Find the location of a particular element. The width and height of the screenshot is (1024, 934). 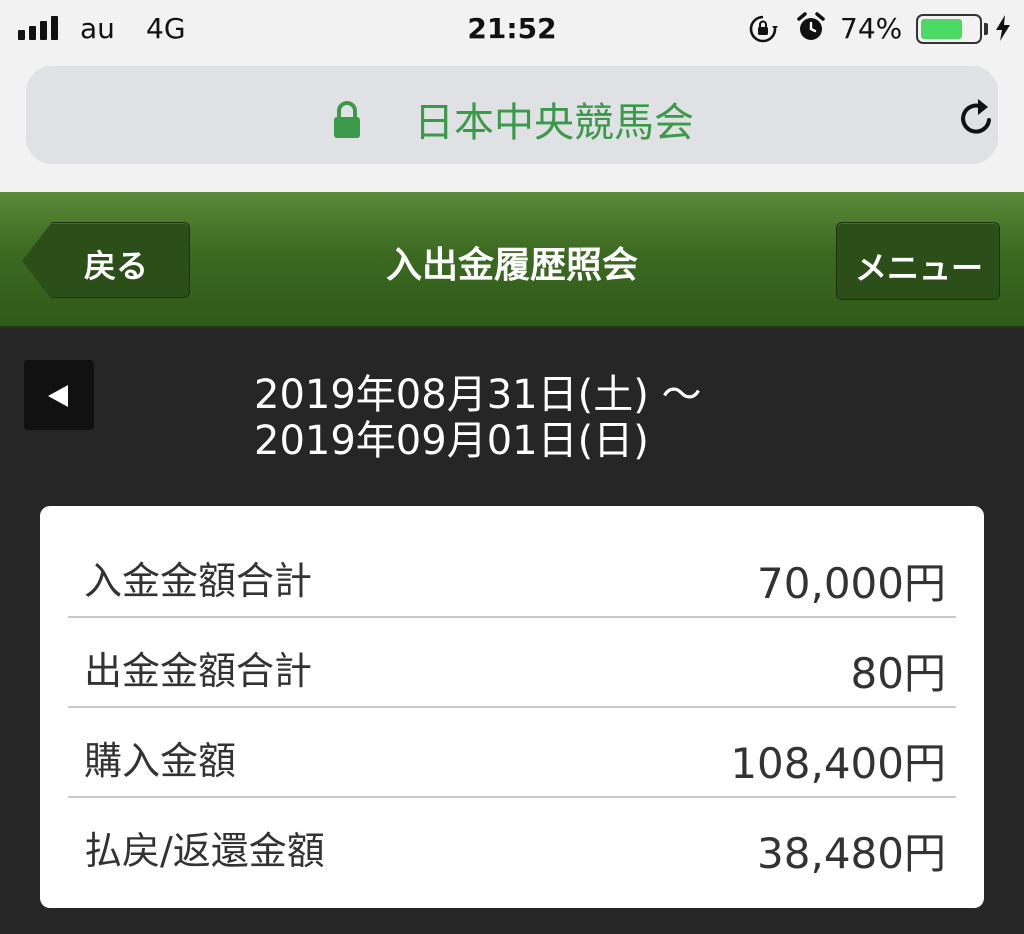

battery-level is located at coordinates (942, 29).